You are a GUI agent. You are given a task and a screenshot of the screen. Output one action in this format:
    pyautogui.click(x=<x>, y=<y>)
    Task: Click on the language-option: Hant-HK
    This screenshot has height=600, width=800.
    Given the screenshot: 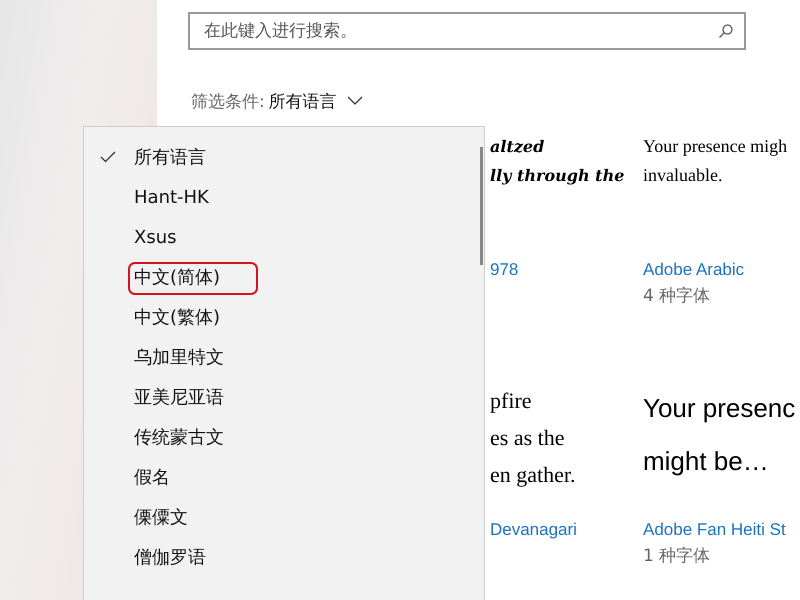 What is the action you would take?
    pyautogui.click(x=284, y=197)
    